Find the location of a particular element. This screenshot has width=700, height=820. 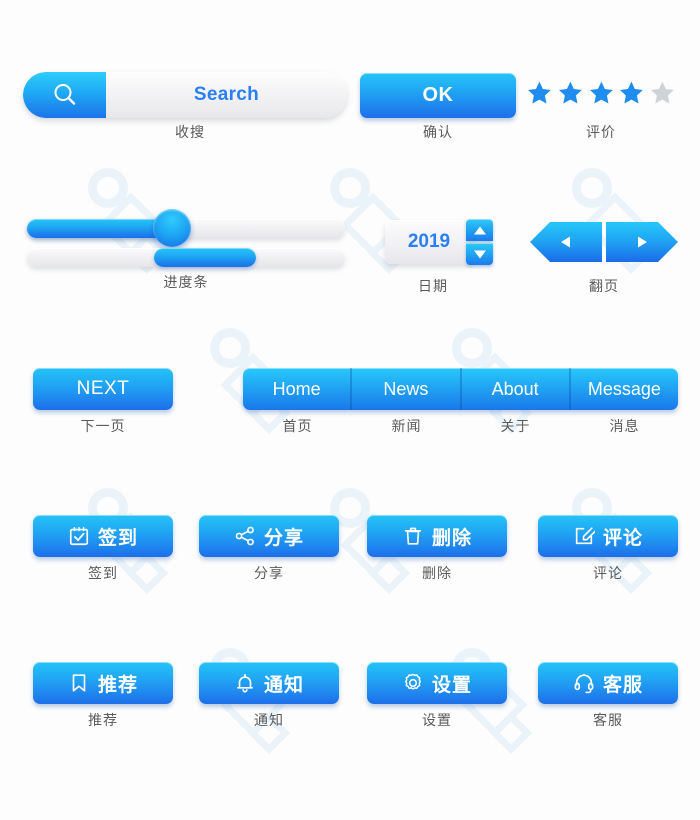

settings-button: 设置 is located at coordinates (437, 683).